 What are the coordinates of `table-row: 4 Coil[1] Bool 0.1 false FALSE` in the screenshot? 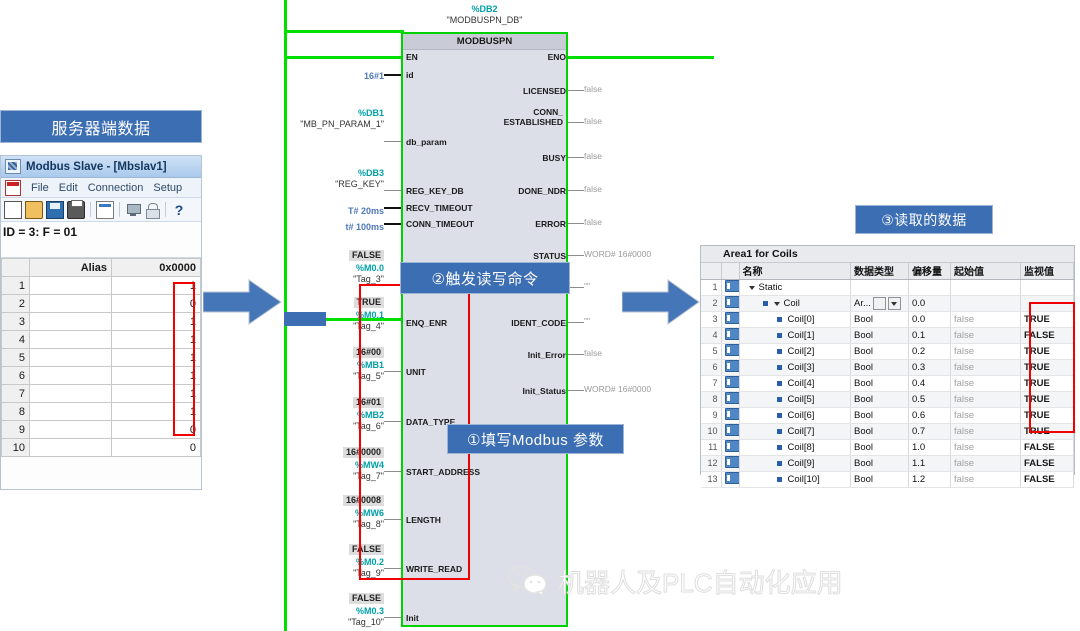 It's located at (887, 335).